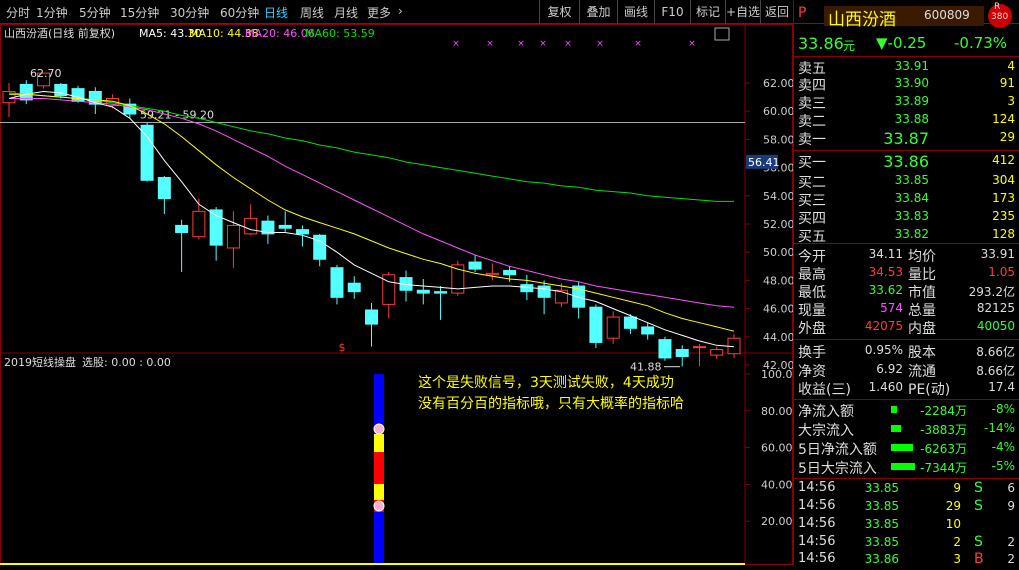  What do you see at coordinates (342, 347) in the screenshot?
I see `signal-dollar-mark: $` at bounding box center [342, 347].